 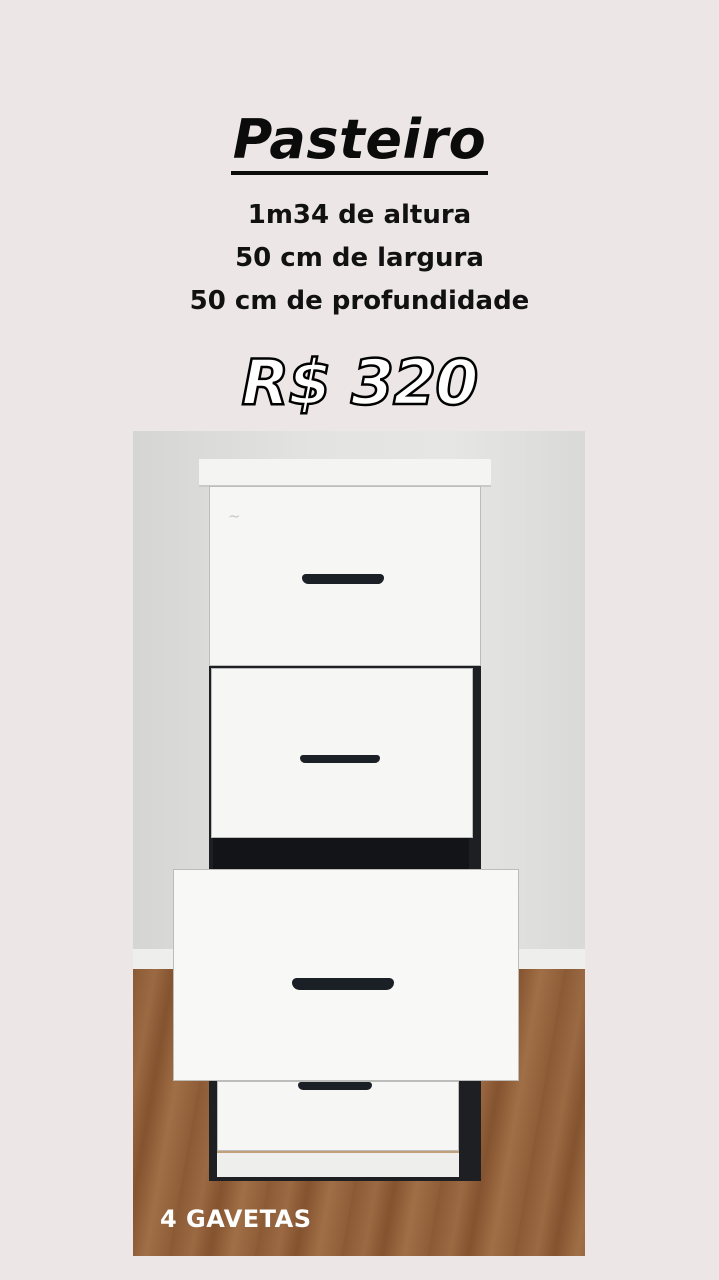 I want to click on cabinet-top, so click(x=345, y=473).